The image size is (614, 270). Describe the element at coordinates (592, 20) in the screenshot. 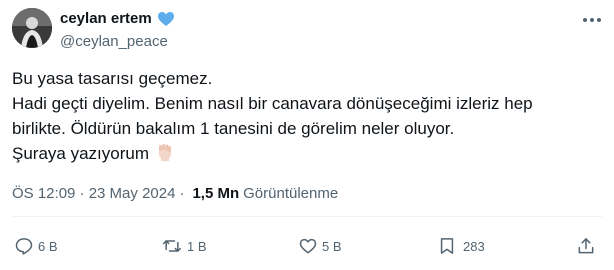

I see `more-icon` at that location.